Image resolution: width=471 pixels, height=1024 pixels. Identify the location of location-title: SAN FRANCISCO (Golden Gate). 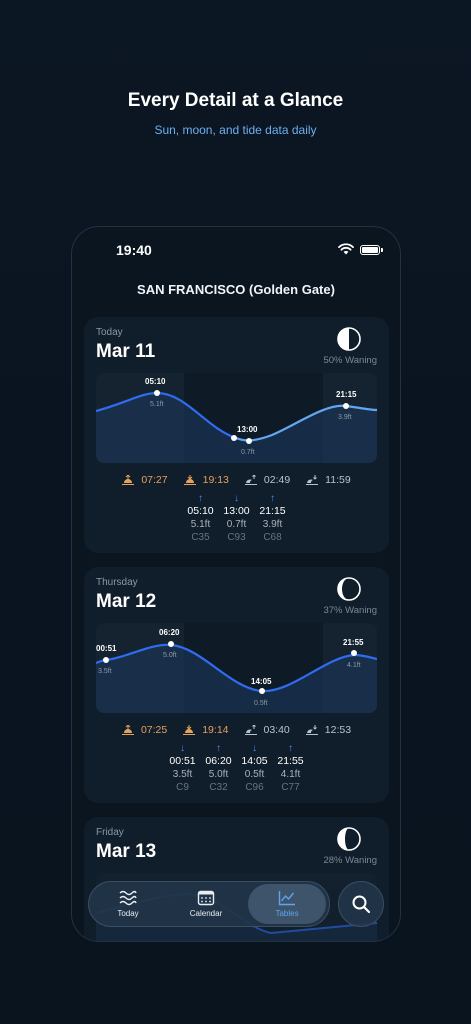
(236, 289).